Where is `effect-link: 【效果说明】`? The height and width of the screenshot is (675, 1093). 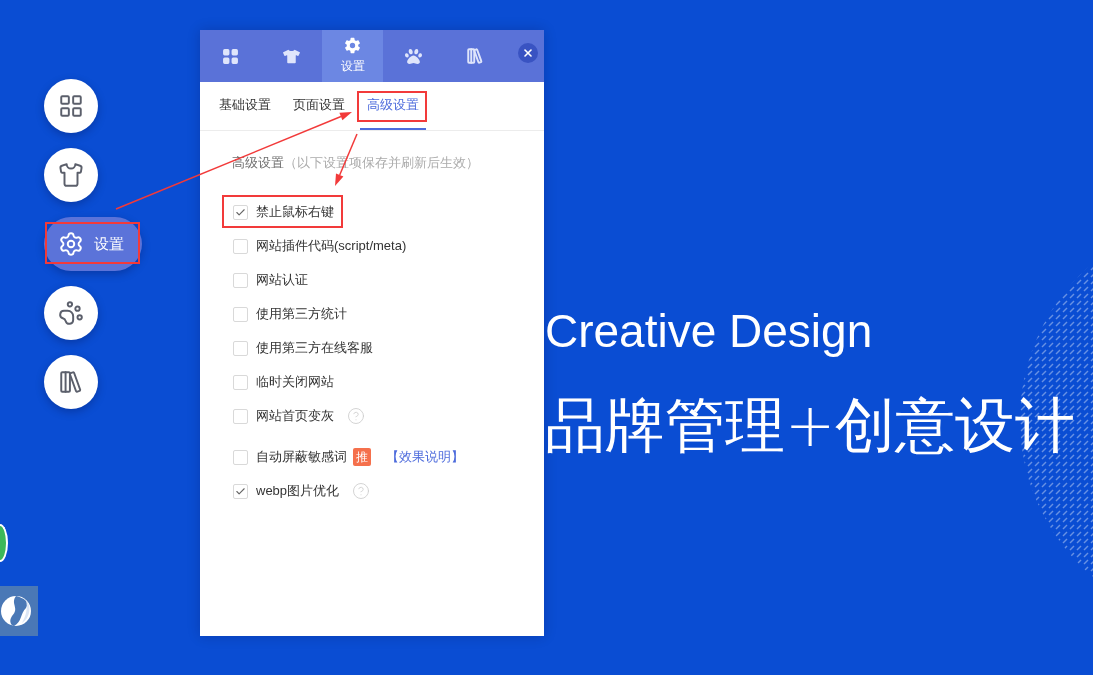 effect-link: 【效果说明】 is located at coordinates (425, 457).